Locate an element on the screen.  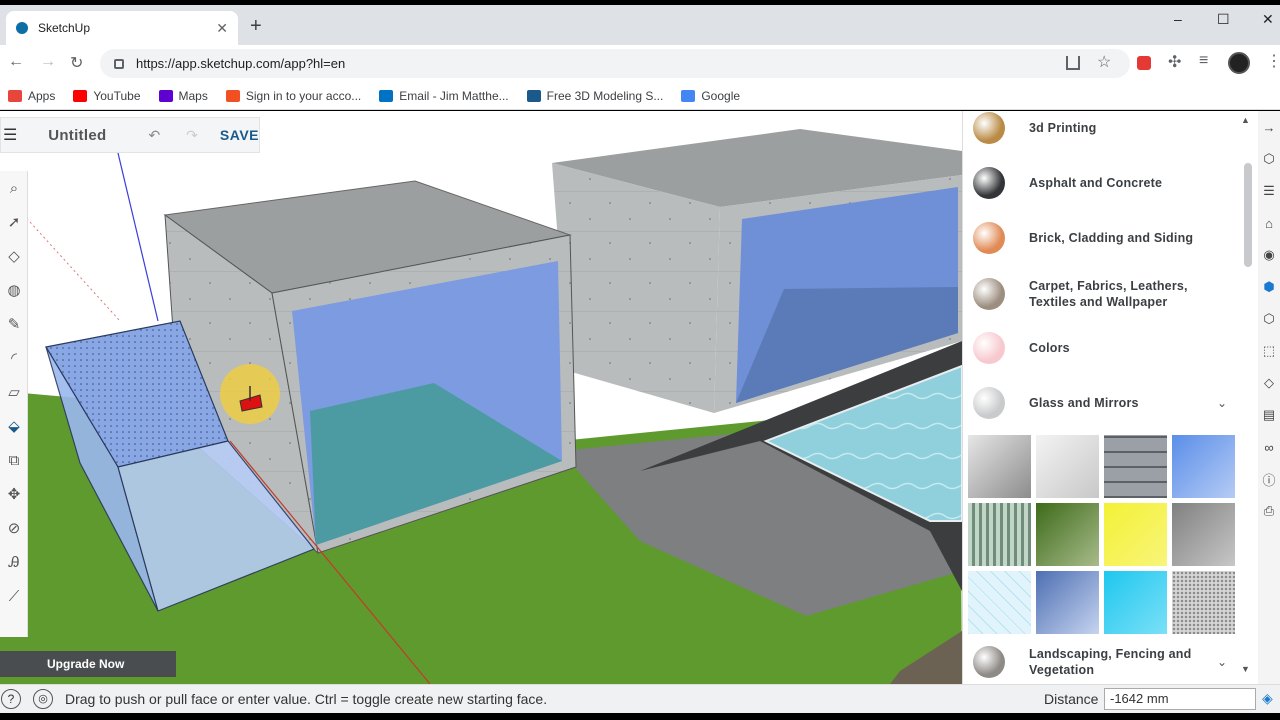
close-window-button: ✕ is located at coordinates (1268, 19).